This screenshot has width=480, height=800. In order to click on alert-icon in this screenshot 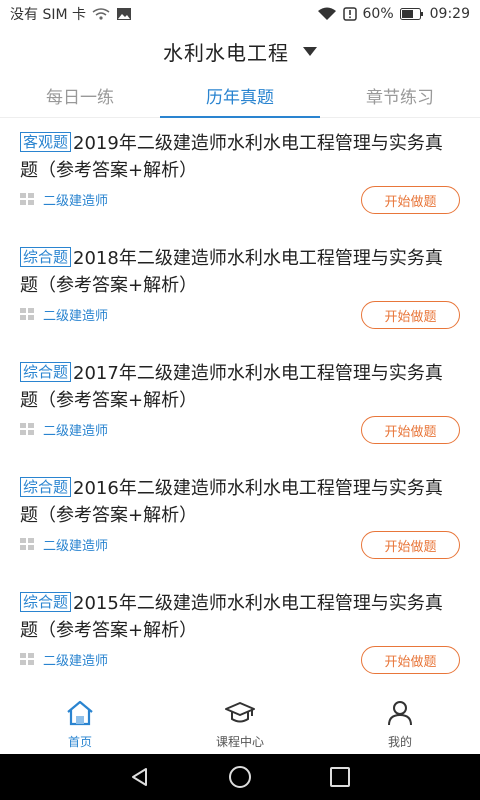, I will do `click(349, 14)`.